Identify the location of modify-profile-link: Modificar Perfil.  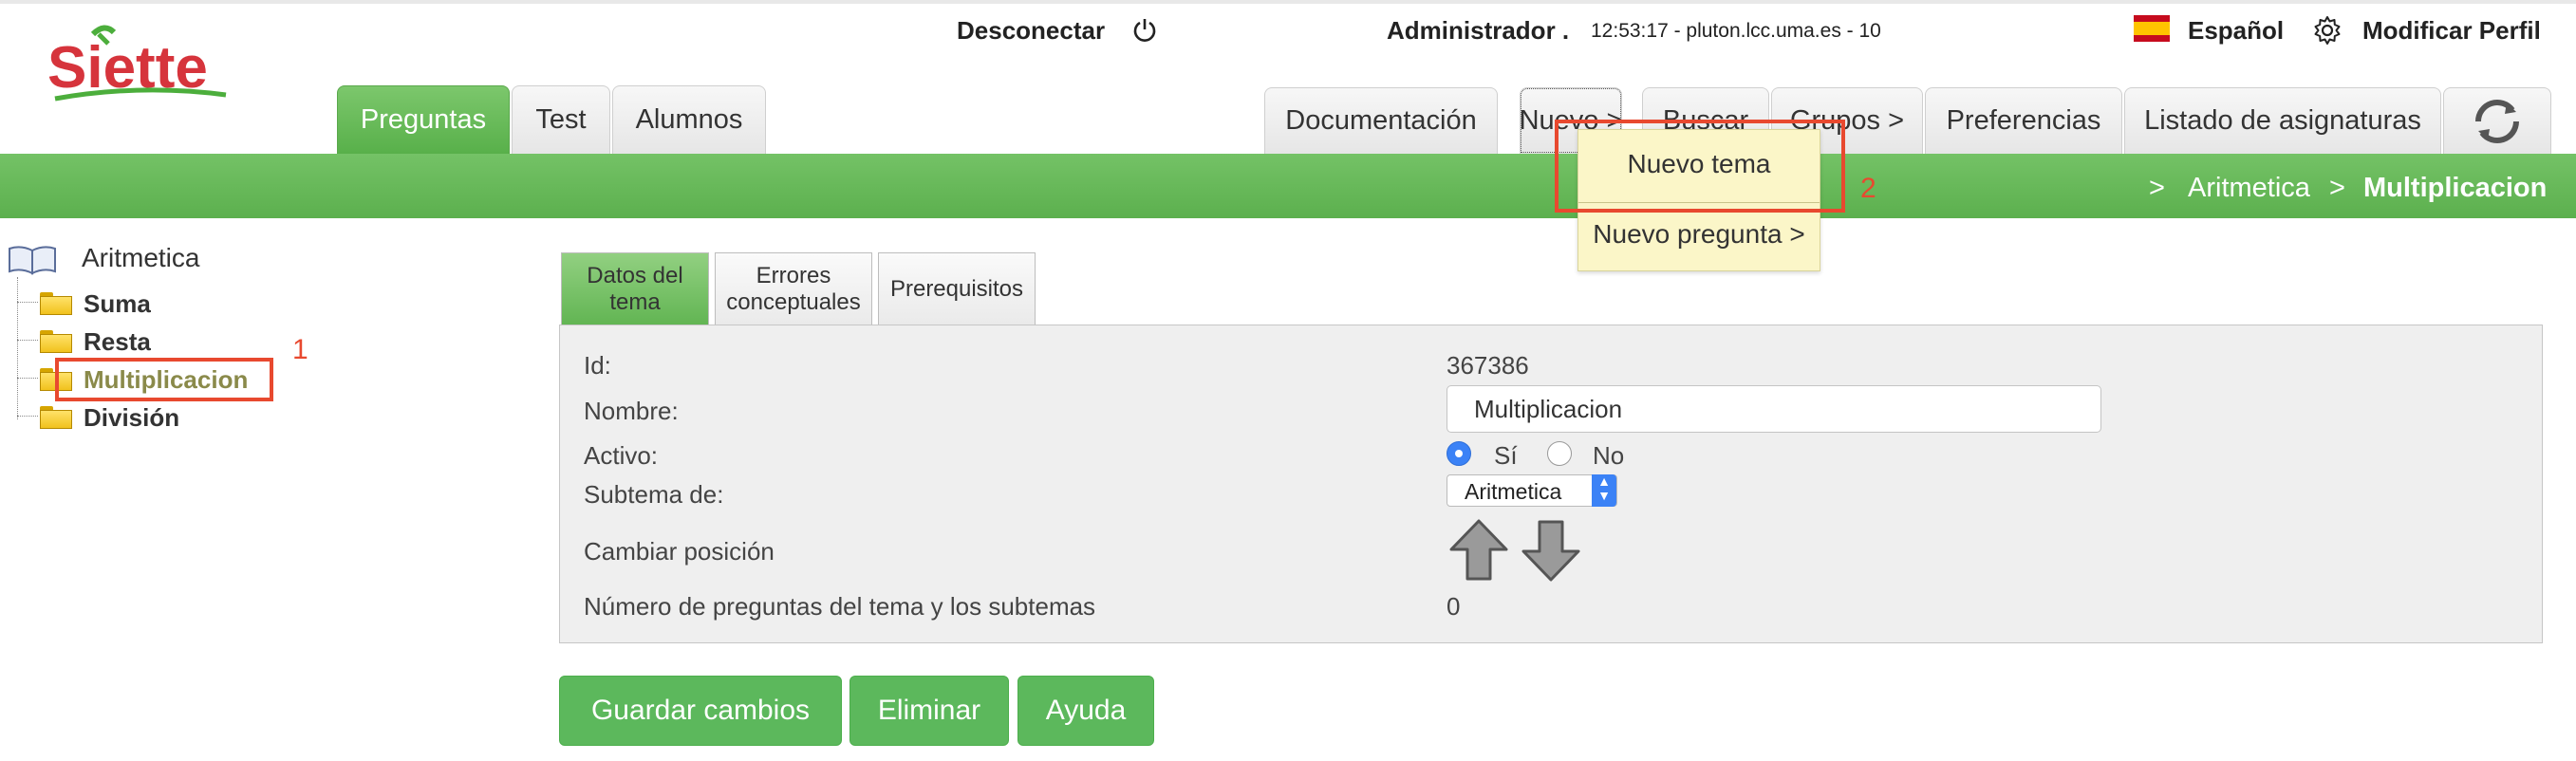
(2452, 31).